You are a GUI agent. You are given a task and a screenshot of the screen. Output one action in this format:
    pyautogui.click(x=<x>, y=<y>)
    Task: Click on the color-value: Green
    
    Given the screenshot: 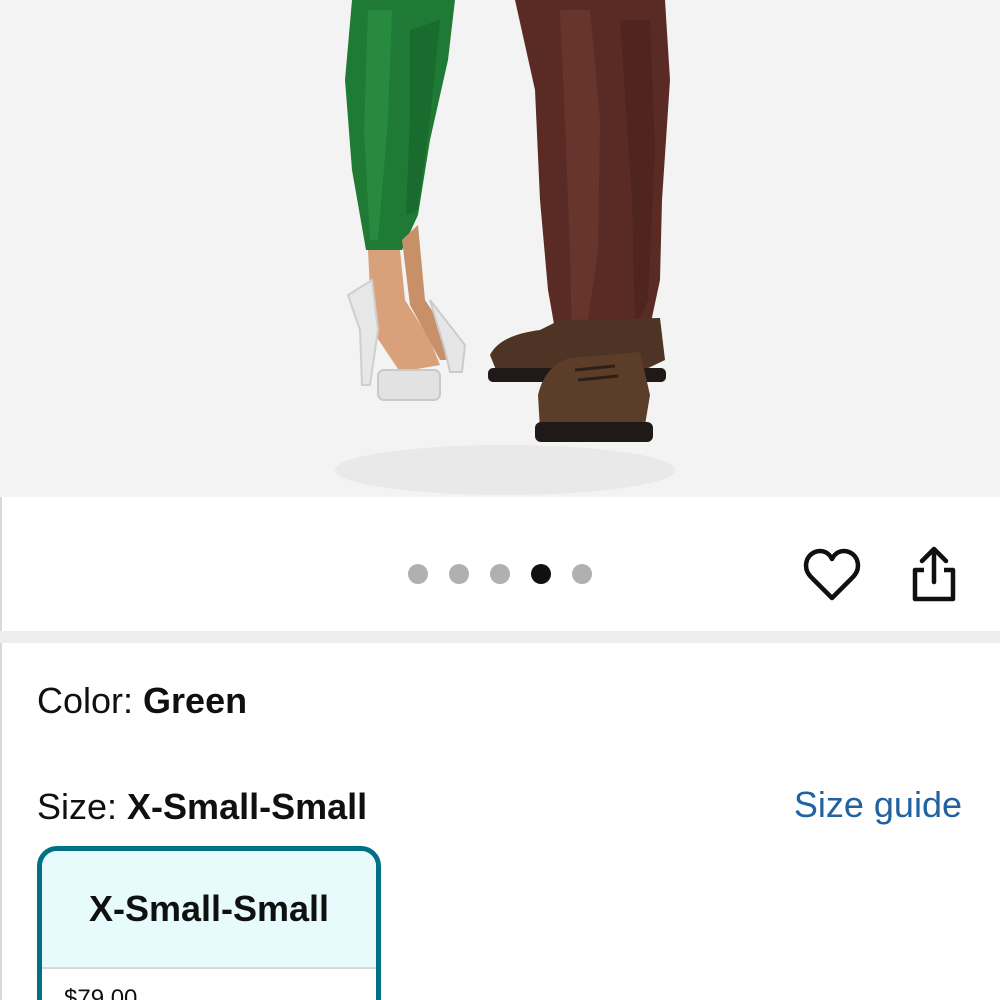 What is the action you would take?
    pyautogui.click(x=195, y=700)
    